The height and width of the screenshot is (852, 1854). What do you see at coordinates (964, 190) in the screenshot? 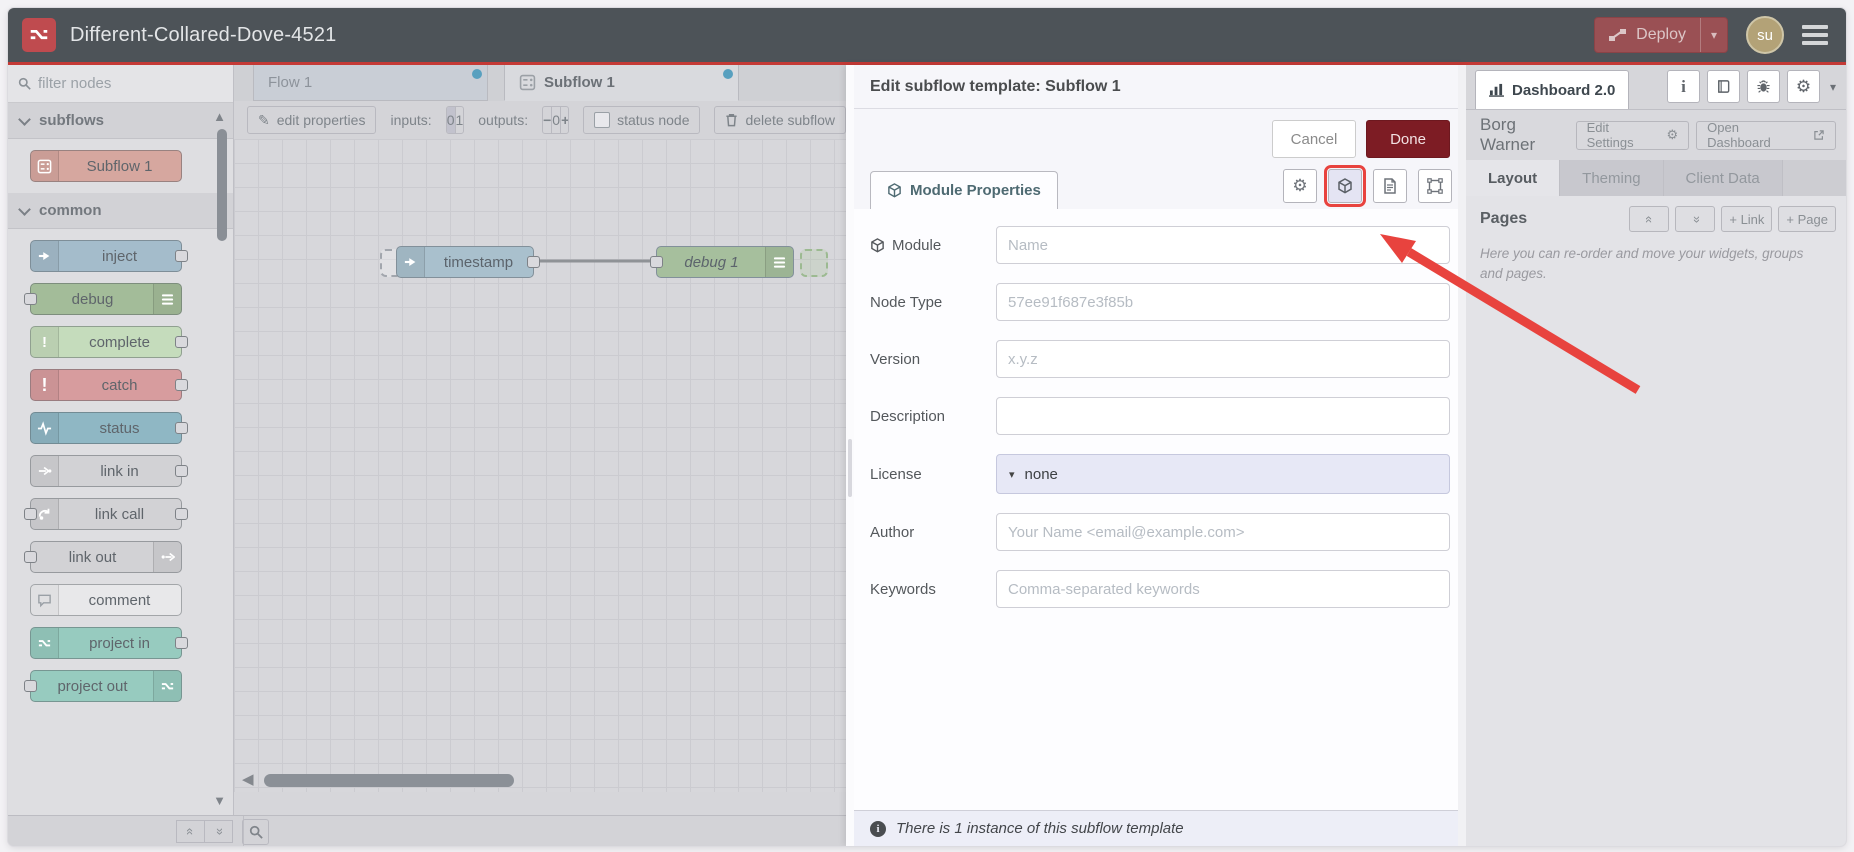
I see `tab-module-properties: Module Properties` at bounding box center [964, 190].